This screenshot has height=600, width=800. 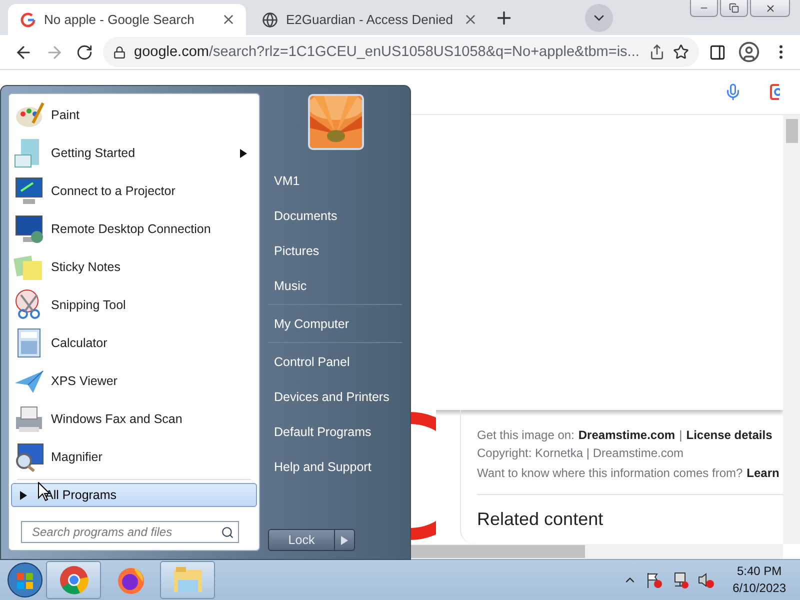 I want to click on program-item: Windows Fax and Scan, so click(x=134, y=419).